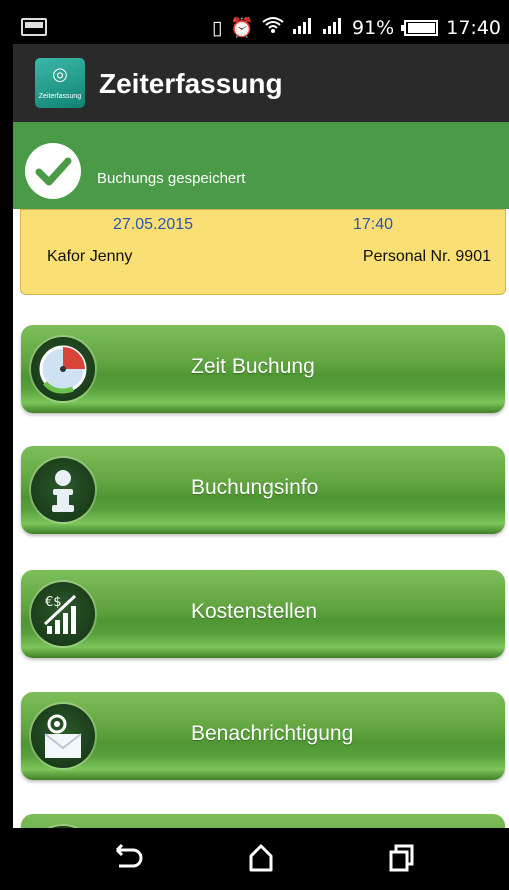 The height and width of the screenshot is (890, 509). What do you see at coordinates (63, 490) in the screenshot?
I see `info-icon` at bounding box center [63, 490].